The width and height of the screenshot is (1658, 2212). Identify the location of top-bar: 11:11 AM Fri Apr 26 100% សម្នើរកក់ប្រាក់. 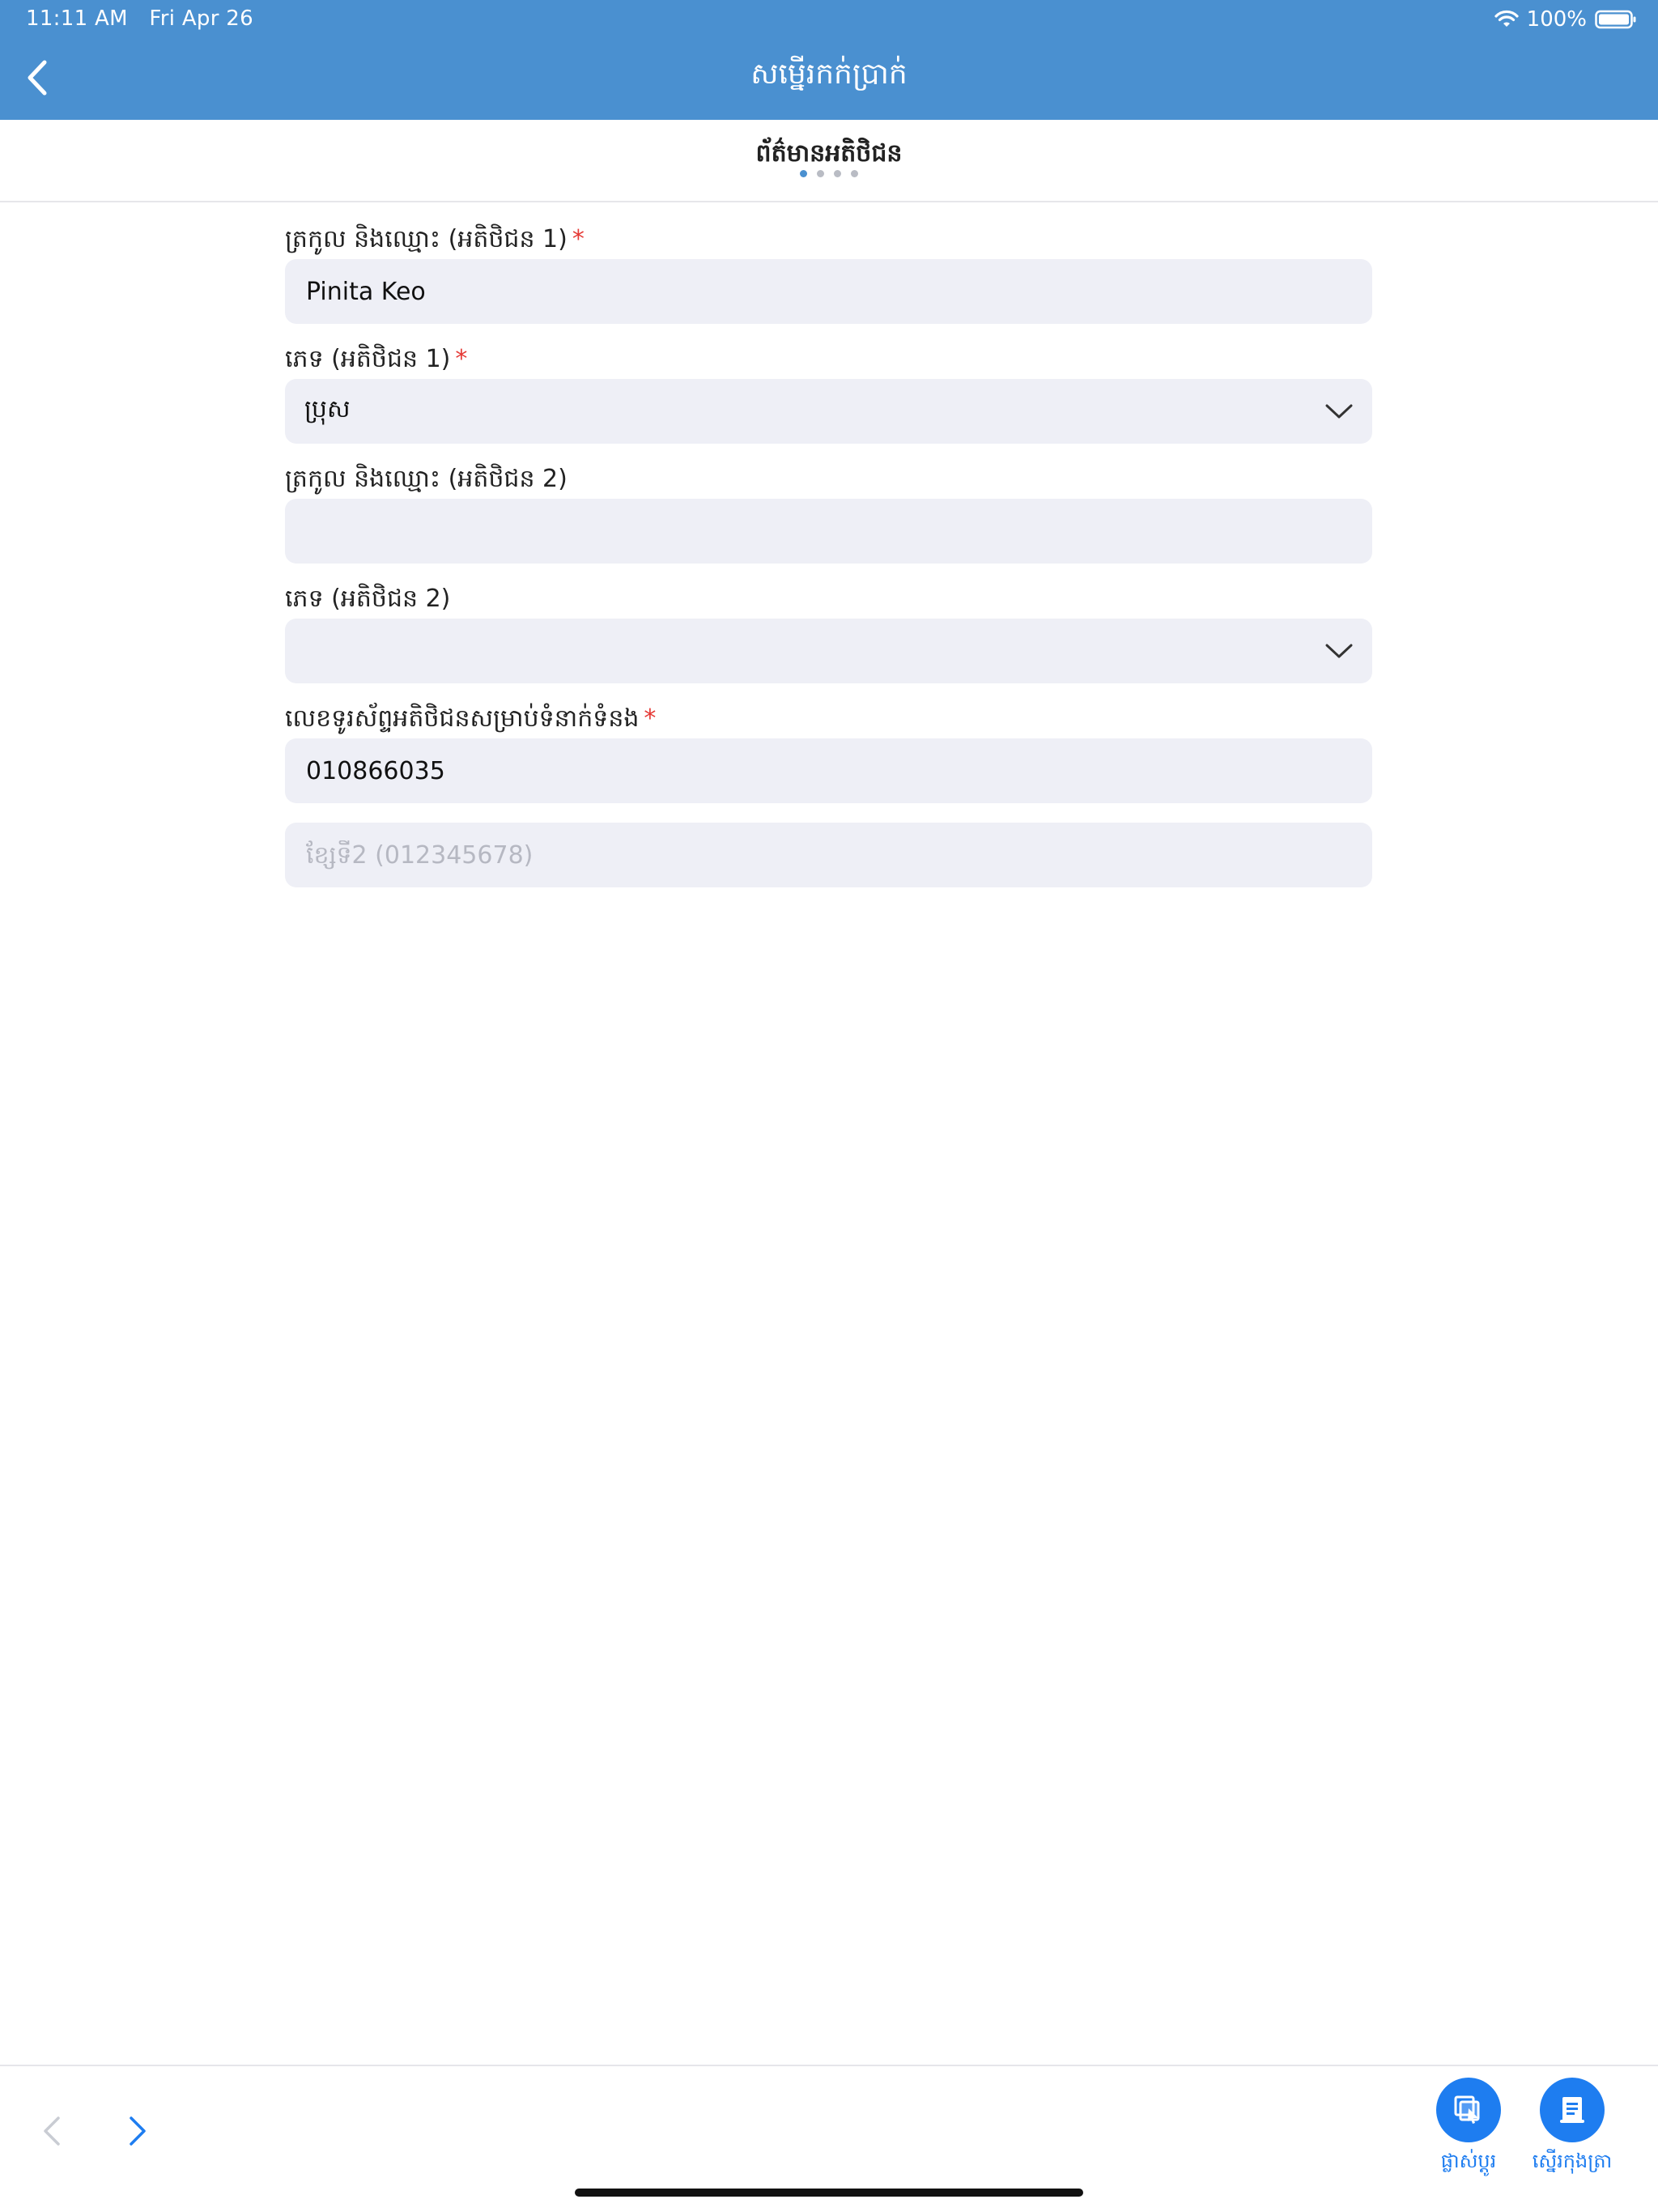
(829, 60).